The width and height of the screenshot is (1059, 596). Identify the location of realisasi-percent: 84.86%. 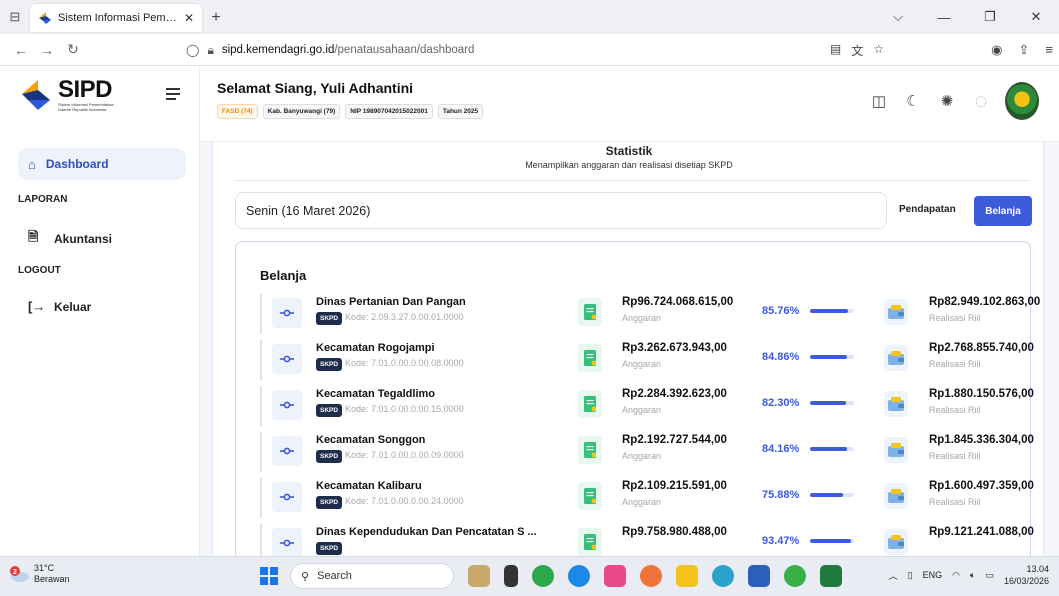
(781, 357).